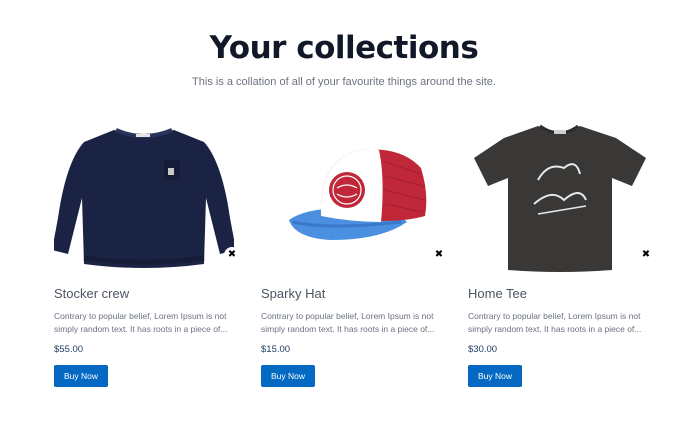  Describe the element at coordinates (69, 349) in the screenshot. I see `product-price: $55.00` at that location.